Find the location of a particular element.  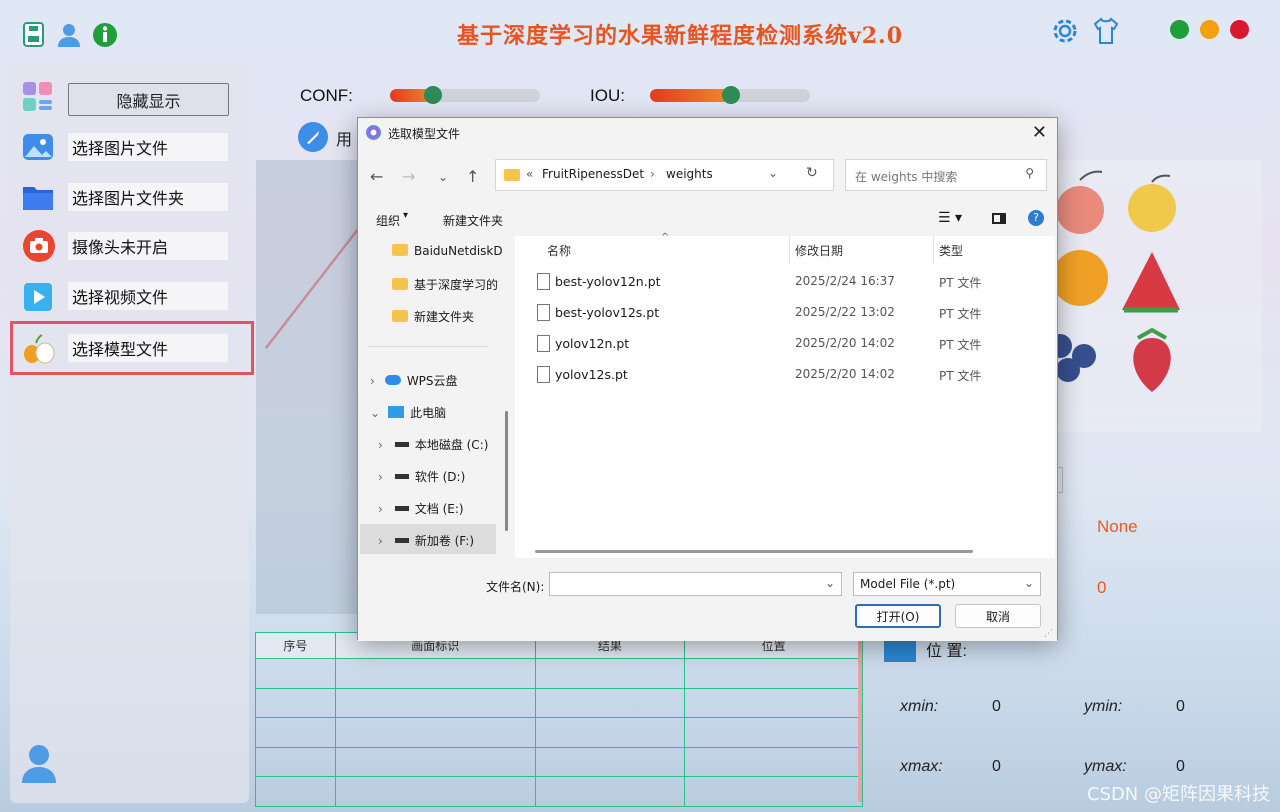

image-file-icon is located at coordinates (38, 147).